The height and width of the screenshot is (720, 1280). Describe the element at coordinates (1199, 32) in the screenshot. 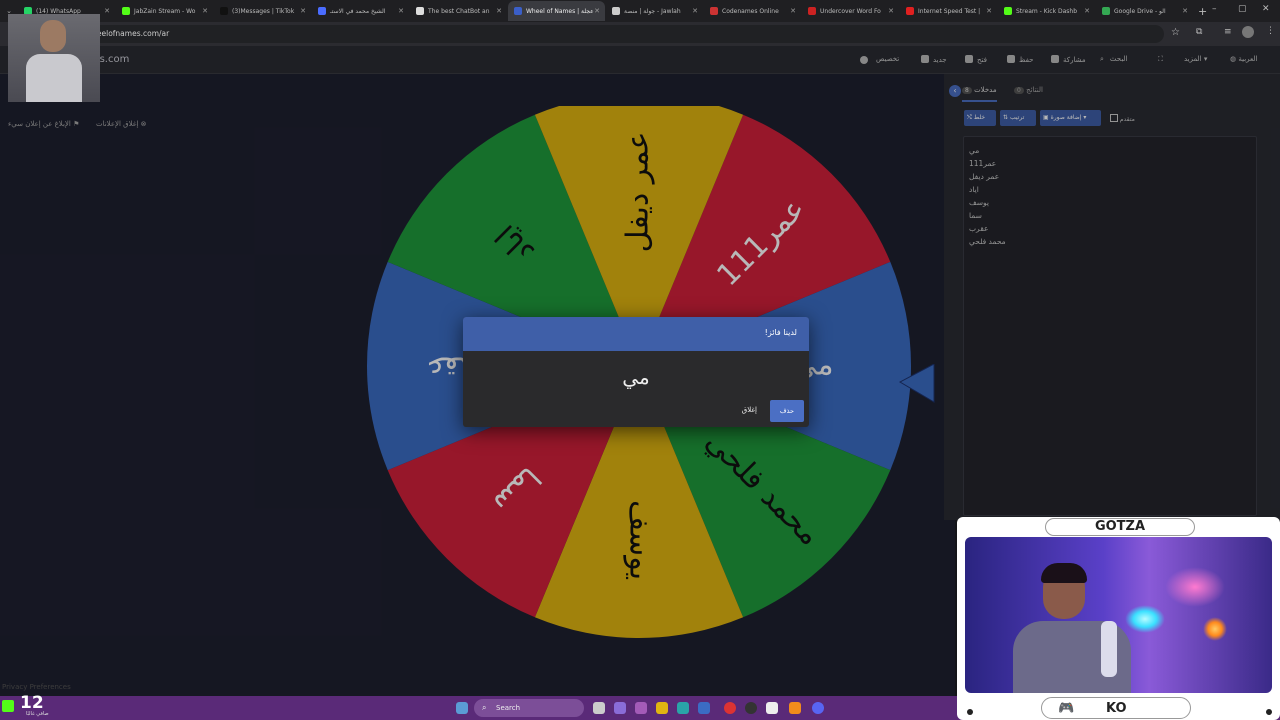

I see `extensions-icon: ⧉` at that location.